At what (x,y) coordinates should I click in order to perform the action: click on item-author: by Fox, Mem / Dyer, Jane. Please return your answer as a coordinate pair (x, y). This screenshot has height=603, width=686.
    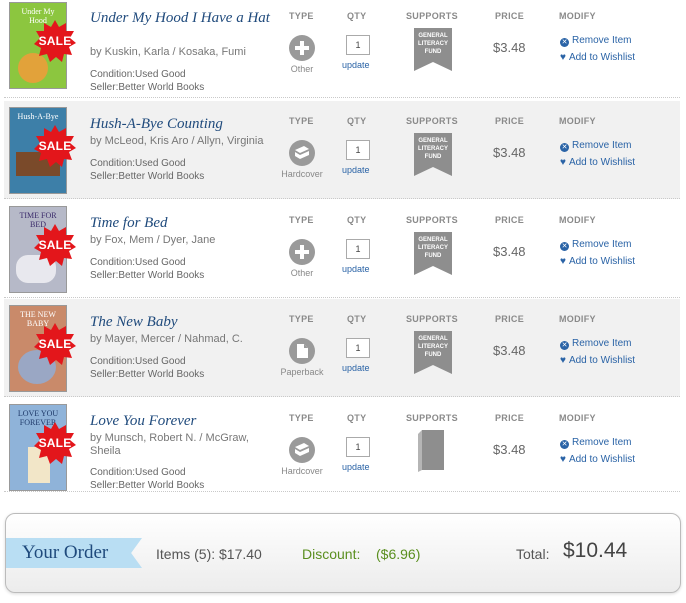
    Looking at the image, I should click on (153, 240).